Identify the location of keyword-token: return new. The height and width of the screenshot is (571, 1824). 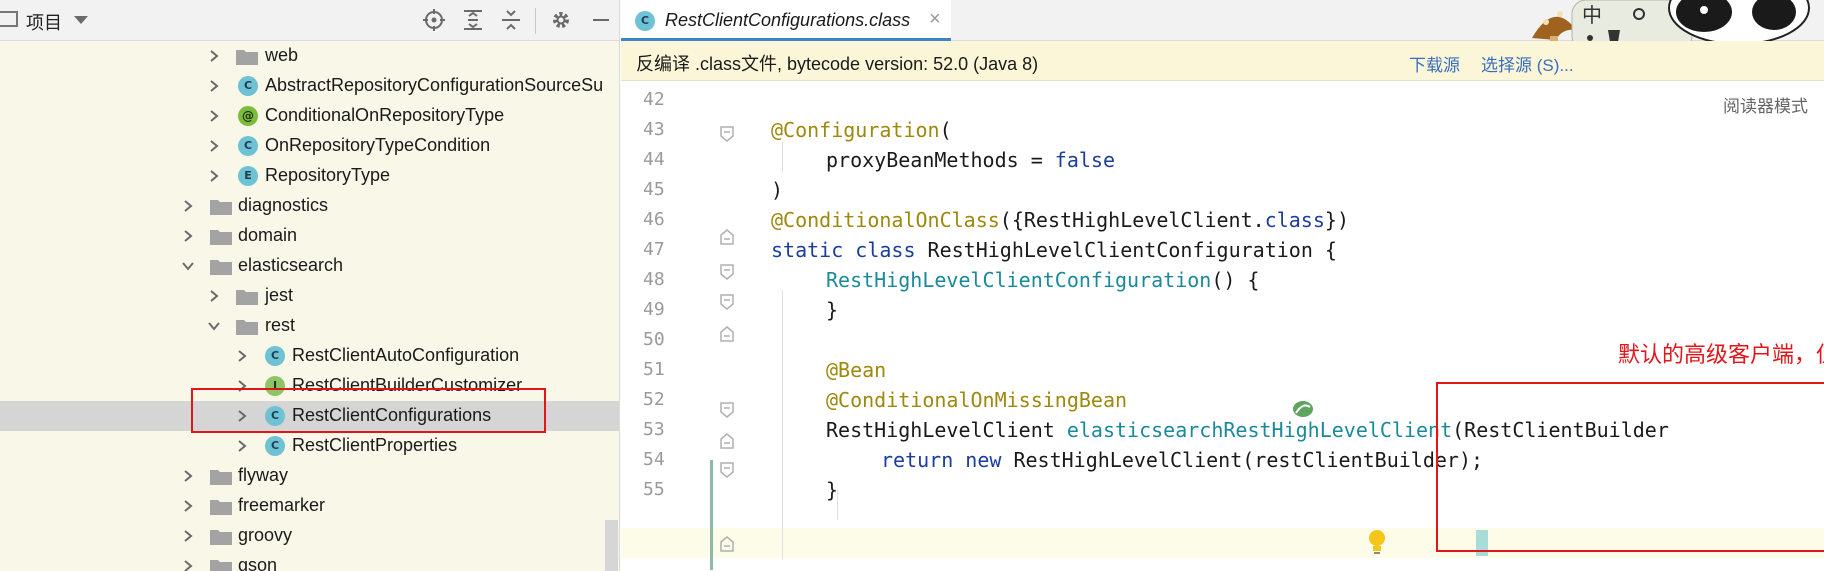
(947, 460).